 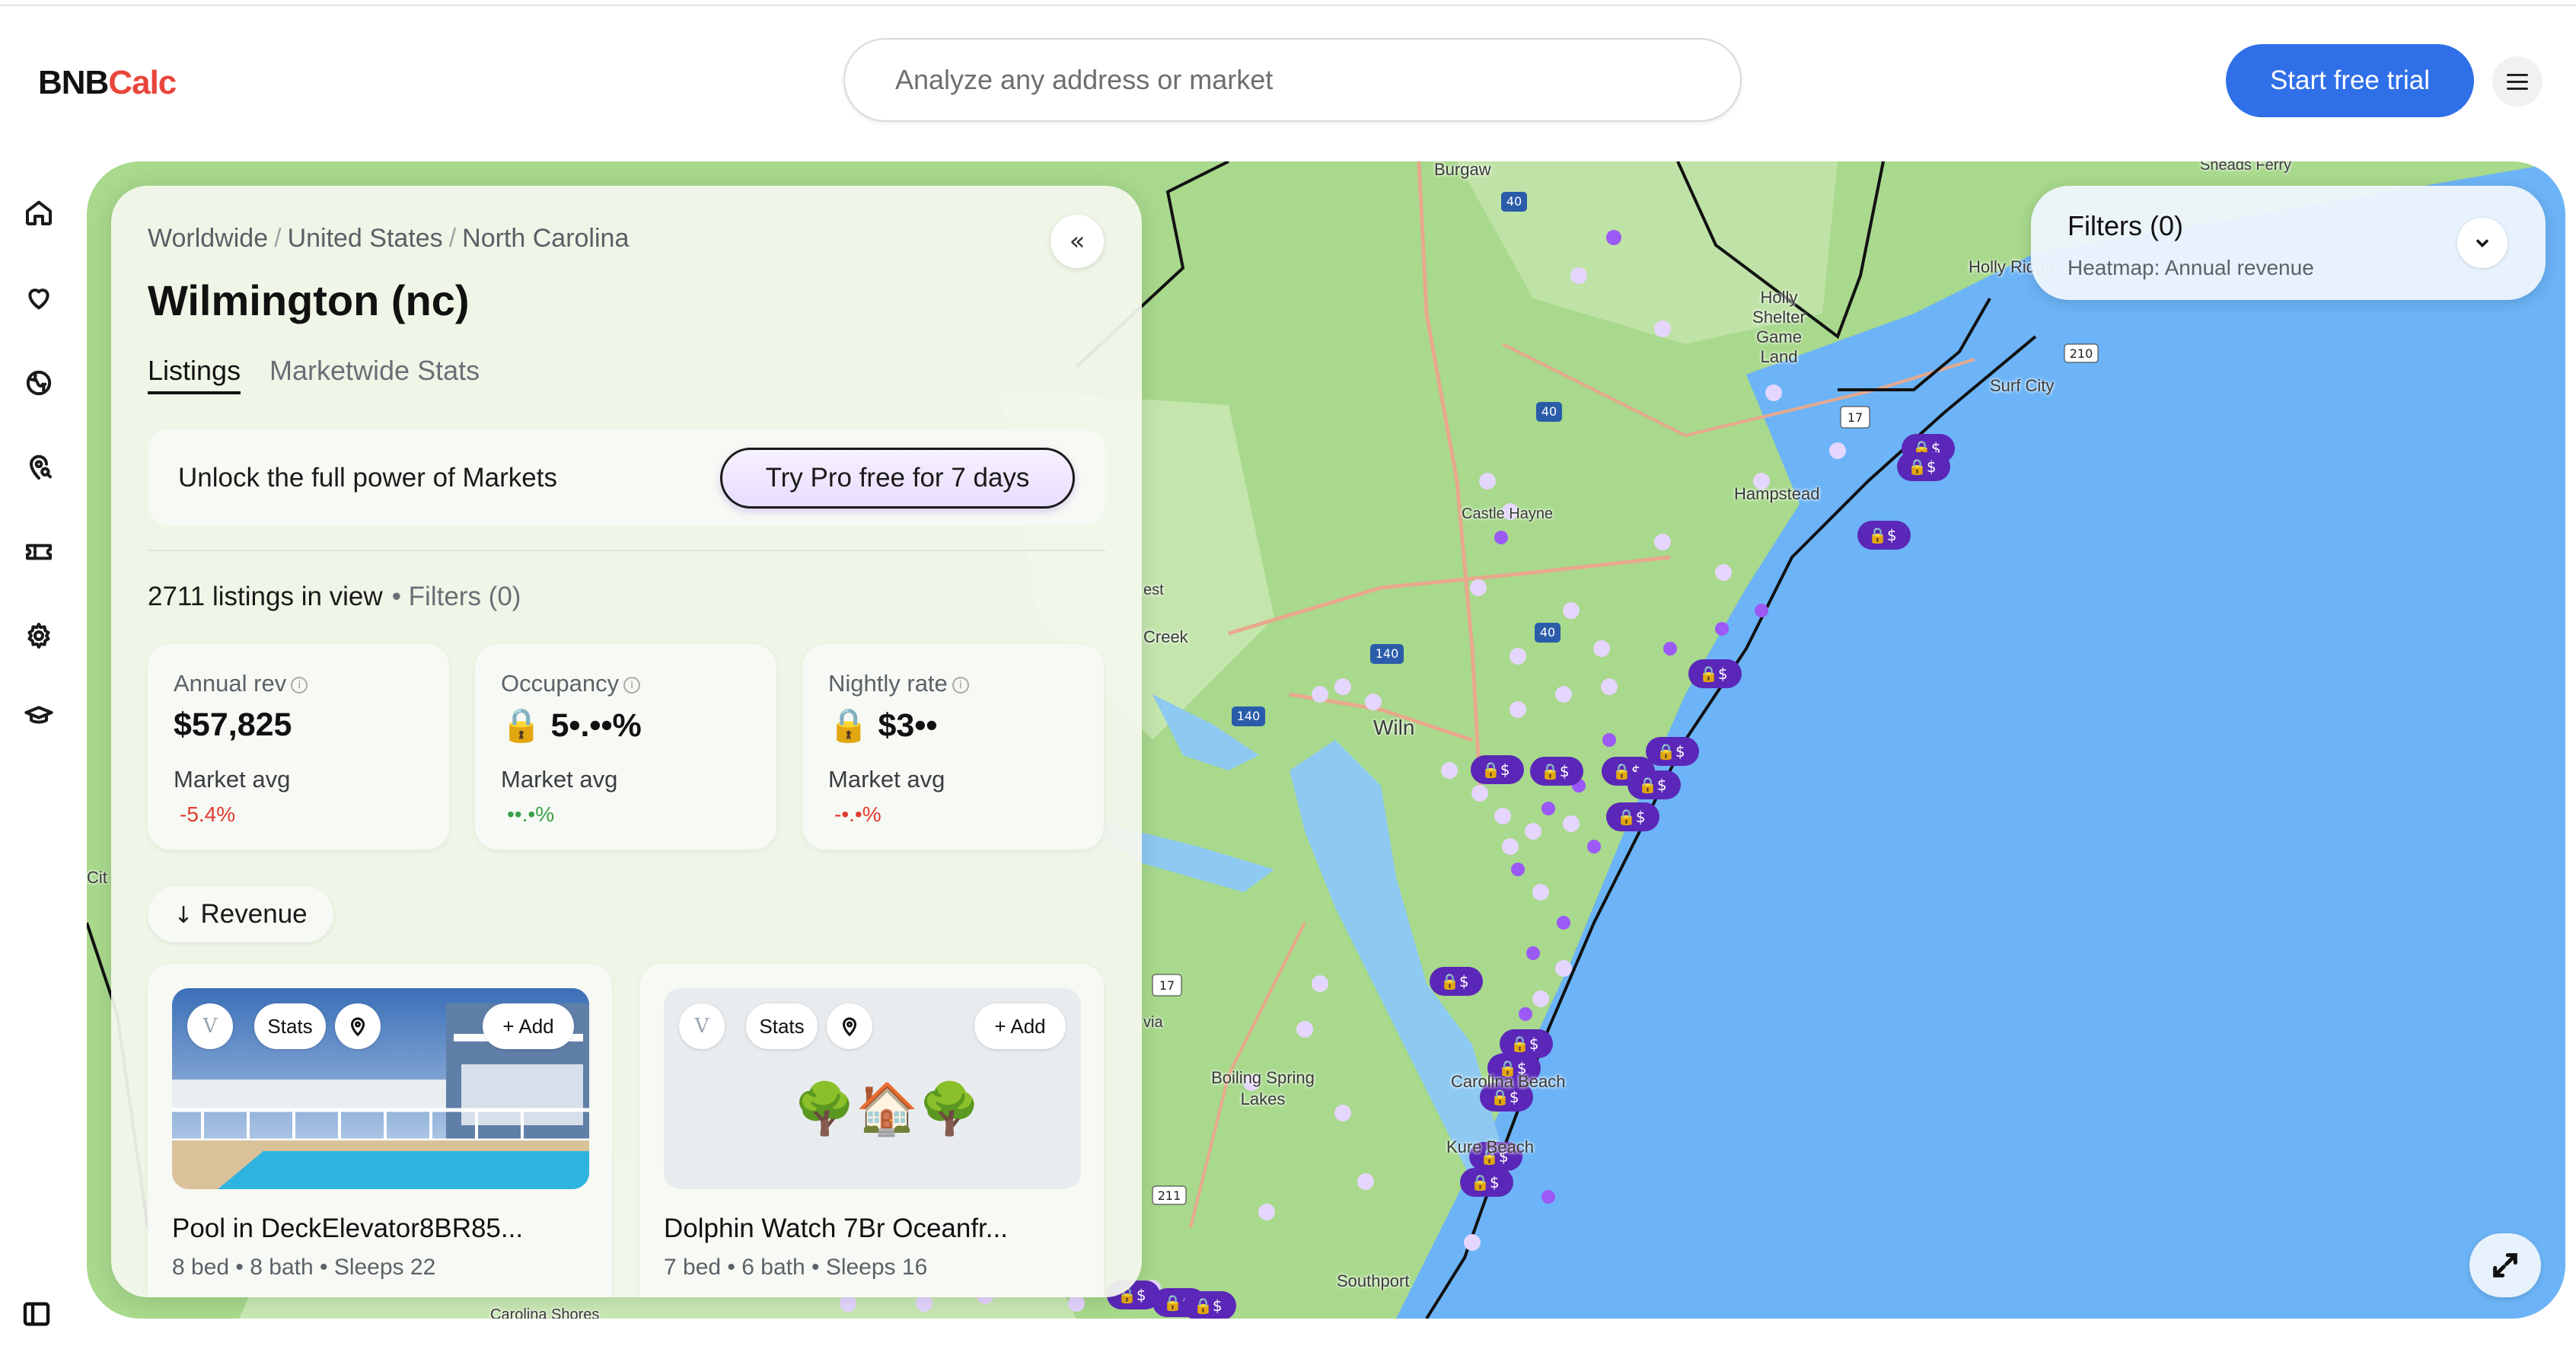 What do you see at coordinates (266, 596) in the screenshot?
I see `listing-count-text: 2711 listings in view` at bounding box center [266, 596].